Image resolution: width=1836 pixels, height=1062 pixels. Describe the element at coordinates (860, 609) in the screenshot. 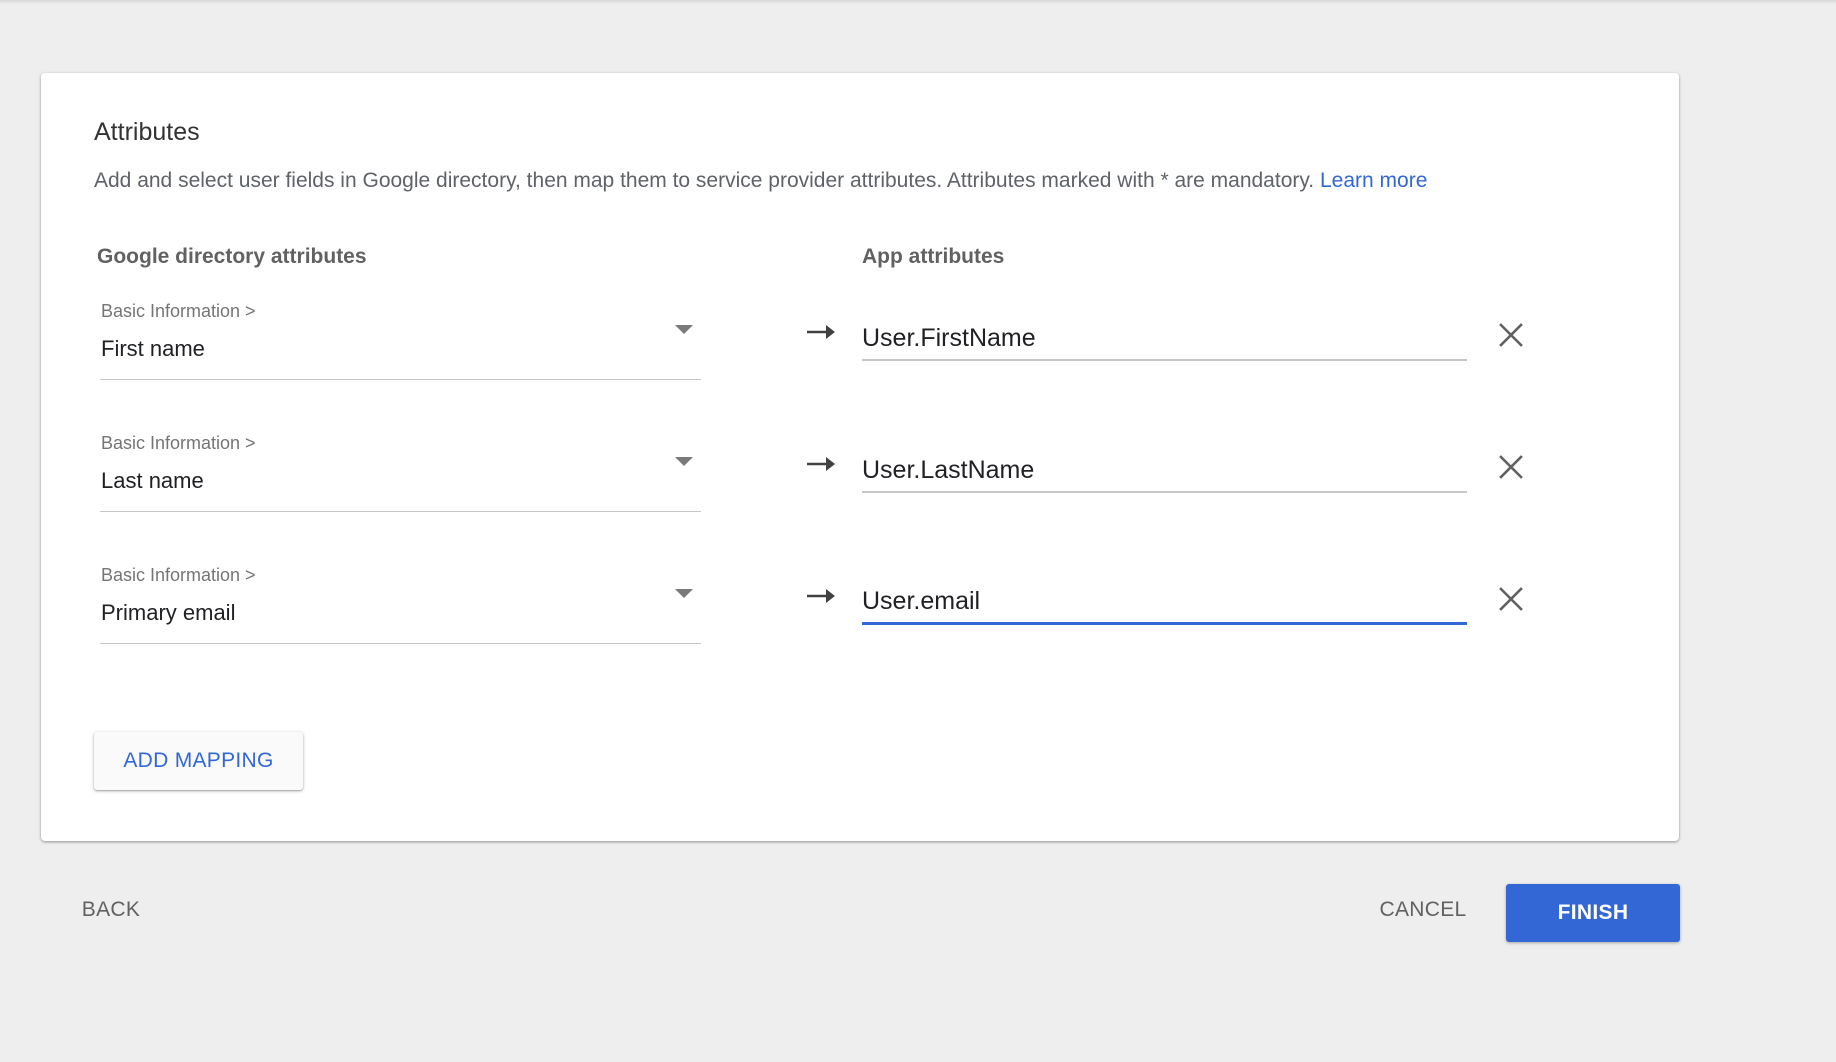

I see `mapping-row: Basic Information > Primary email` at that location.